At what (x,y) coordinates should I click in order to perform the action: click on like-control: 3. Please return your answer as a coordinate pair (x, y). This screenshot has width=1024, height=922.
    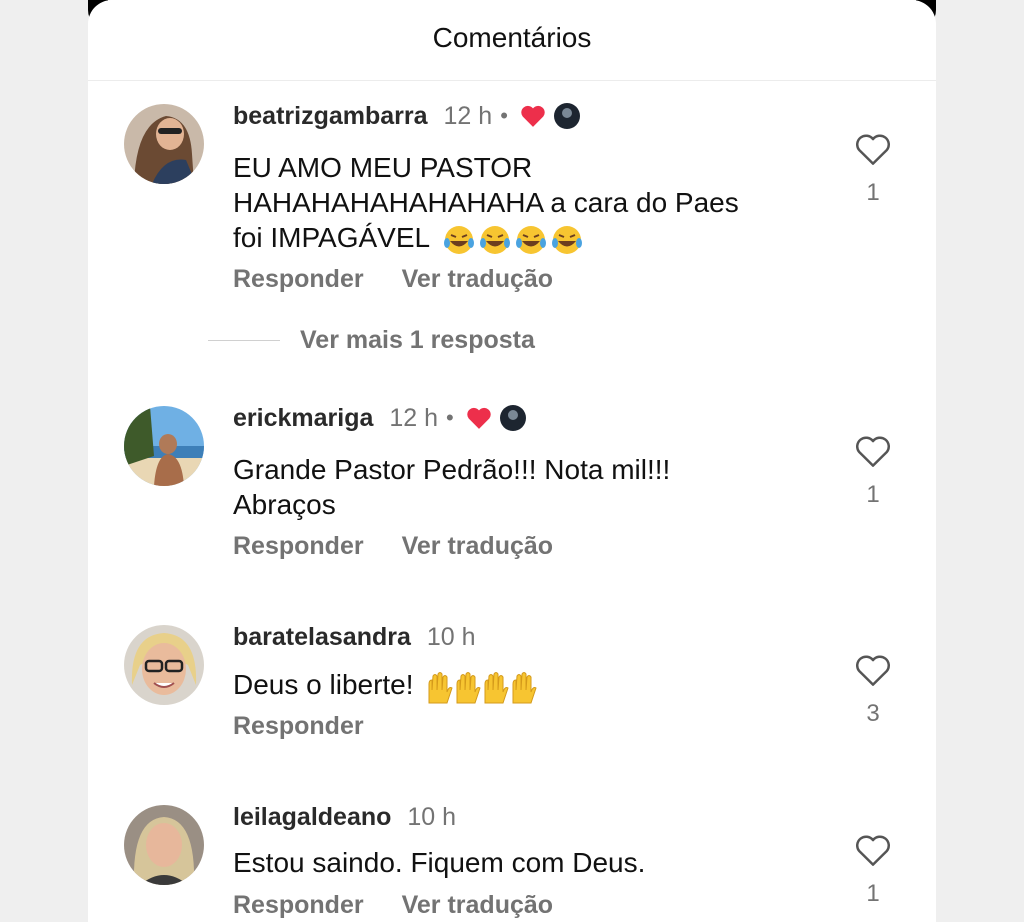
    Looking at the image, I should click on (873, 690).